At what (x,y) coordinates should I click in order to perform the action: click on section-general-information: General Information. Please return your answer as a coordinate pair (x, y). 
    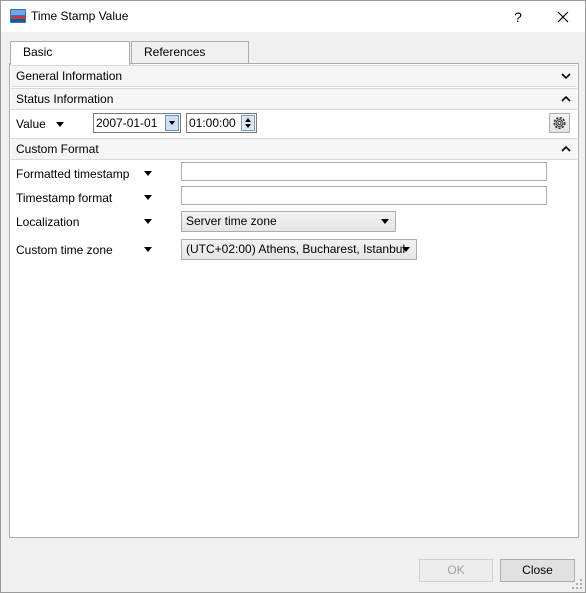
    Looking at the image, I should click on (294, 76).